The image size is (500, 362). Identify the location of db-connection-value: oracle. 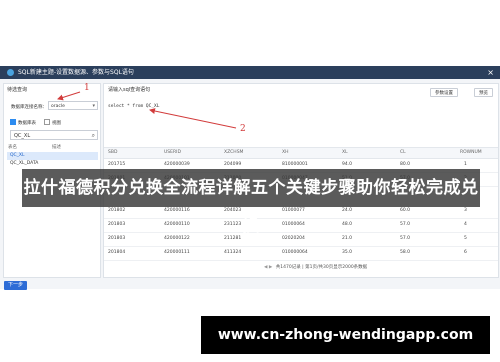
(58, 106).